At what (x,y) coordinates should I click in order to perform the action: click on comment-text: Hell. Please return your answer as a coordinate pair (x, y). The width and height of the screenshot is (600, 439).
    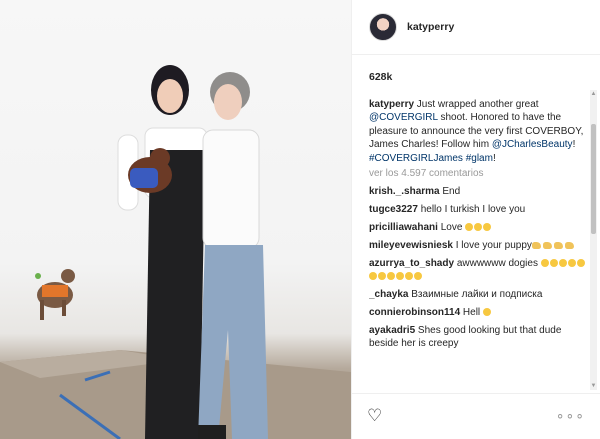
    Looking at the image, I should click on (471, 313).